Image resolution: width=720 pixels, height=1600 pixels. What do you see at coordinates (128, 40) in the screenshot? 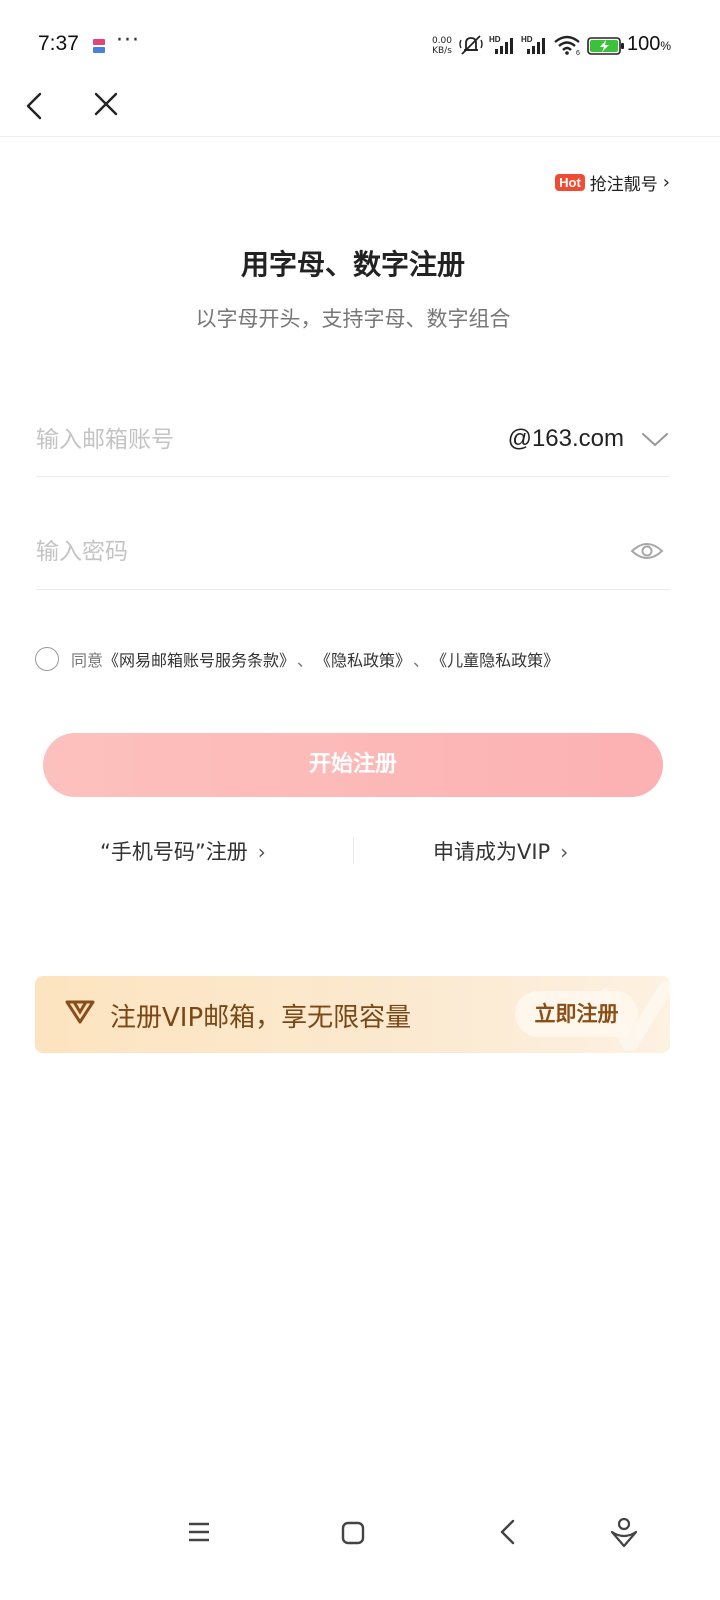
I see `more-notifications-icon: ···` at bounding box center [128, 40].